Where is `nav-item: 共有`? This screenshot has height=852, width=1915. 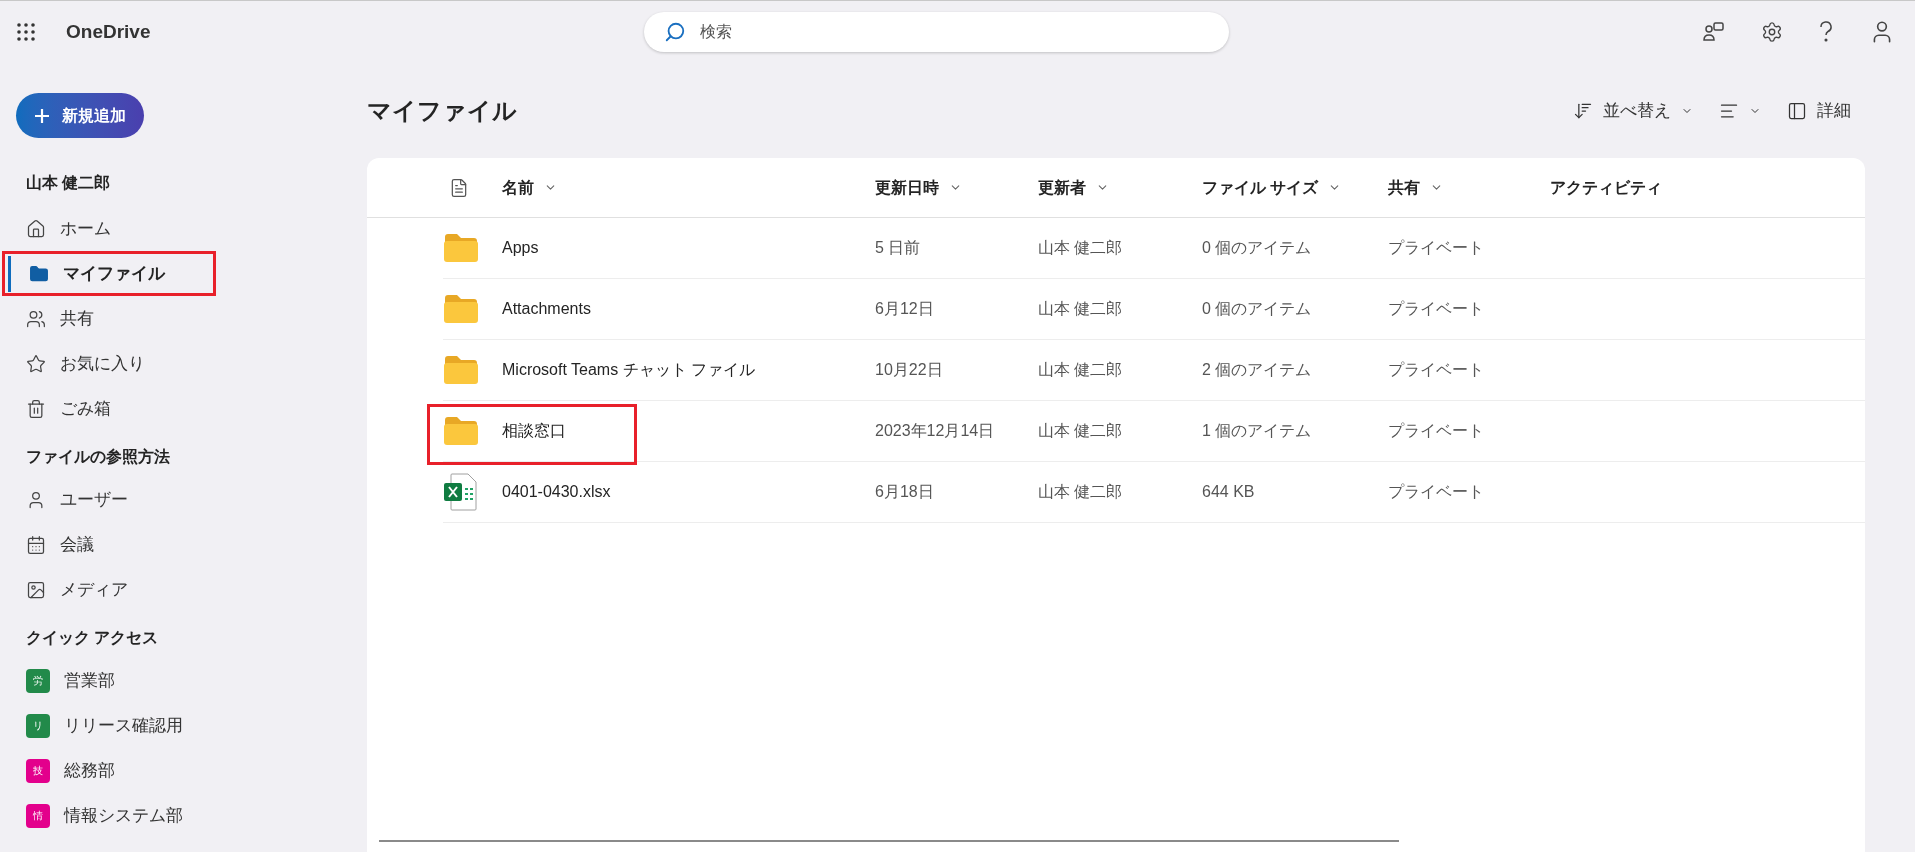
nav-item: 共有 is located at coordinates (108, 318).